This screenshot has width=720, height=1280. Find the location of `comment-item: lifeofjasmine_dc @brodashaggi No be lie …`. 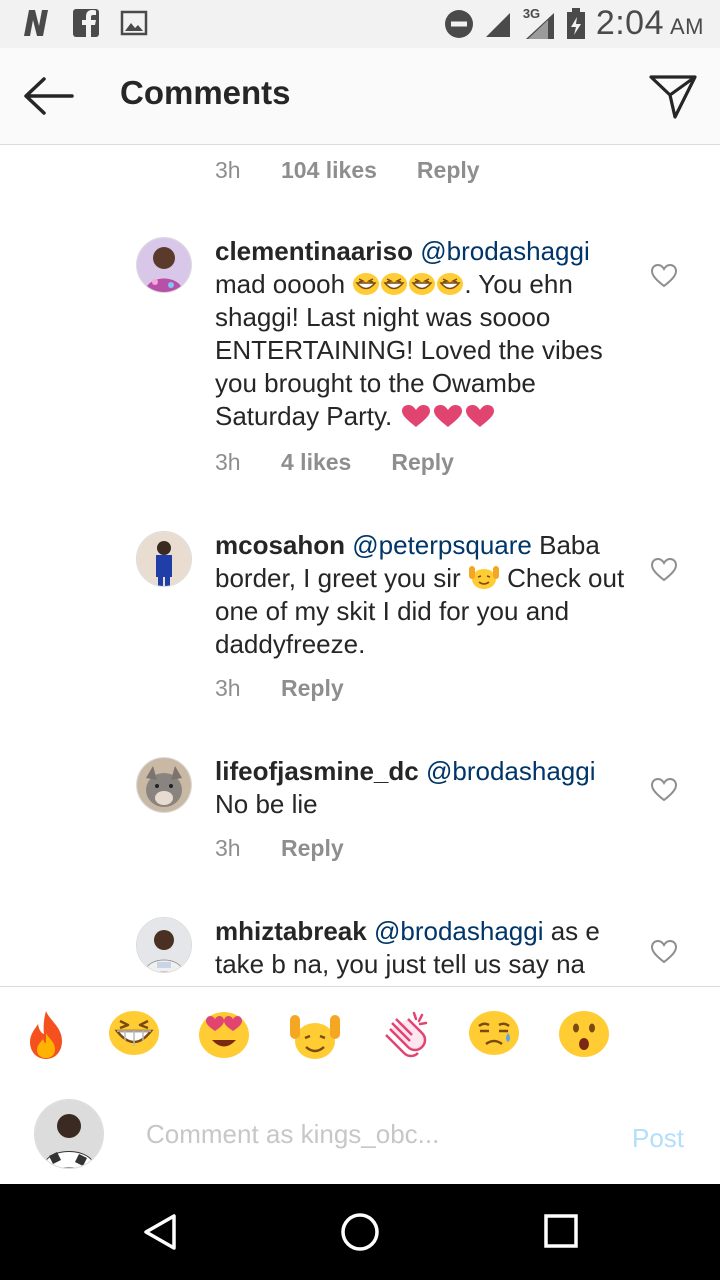

comment-item: lifeofjasmine_dc @brodashaggi No be lie … is located at coordinates (360, 815).